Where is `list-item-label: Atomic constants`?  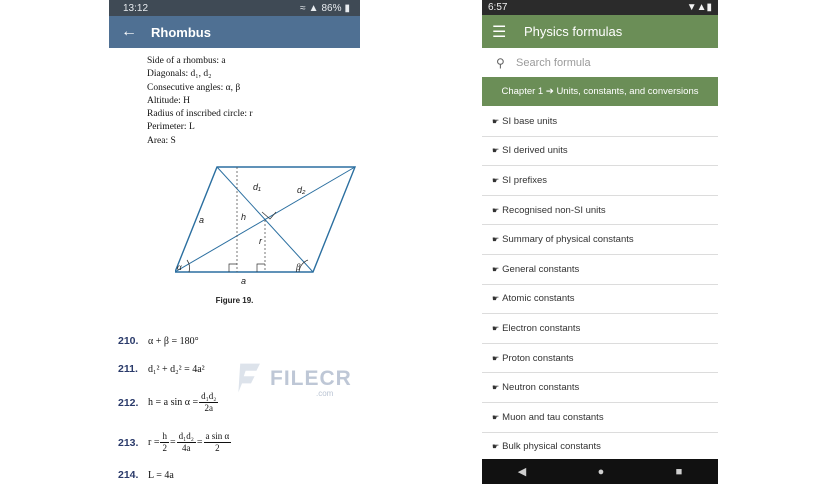 list-item-label: Atomic constants is located at coordinates (538, 299).